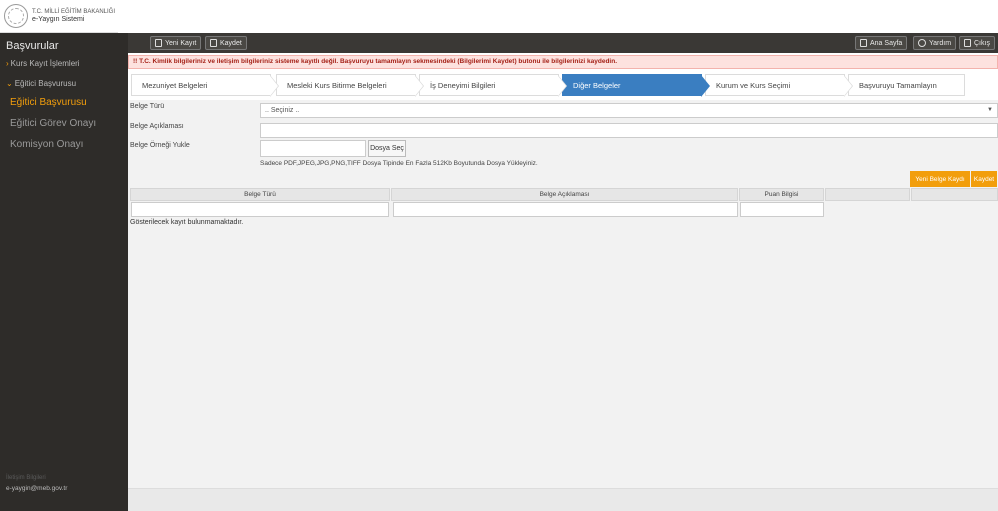 This screenshot has height=511, width=998. I want to click on help-label: Yardım, so click(940, 43).